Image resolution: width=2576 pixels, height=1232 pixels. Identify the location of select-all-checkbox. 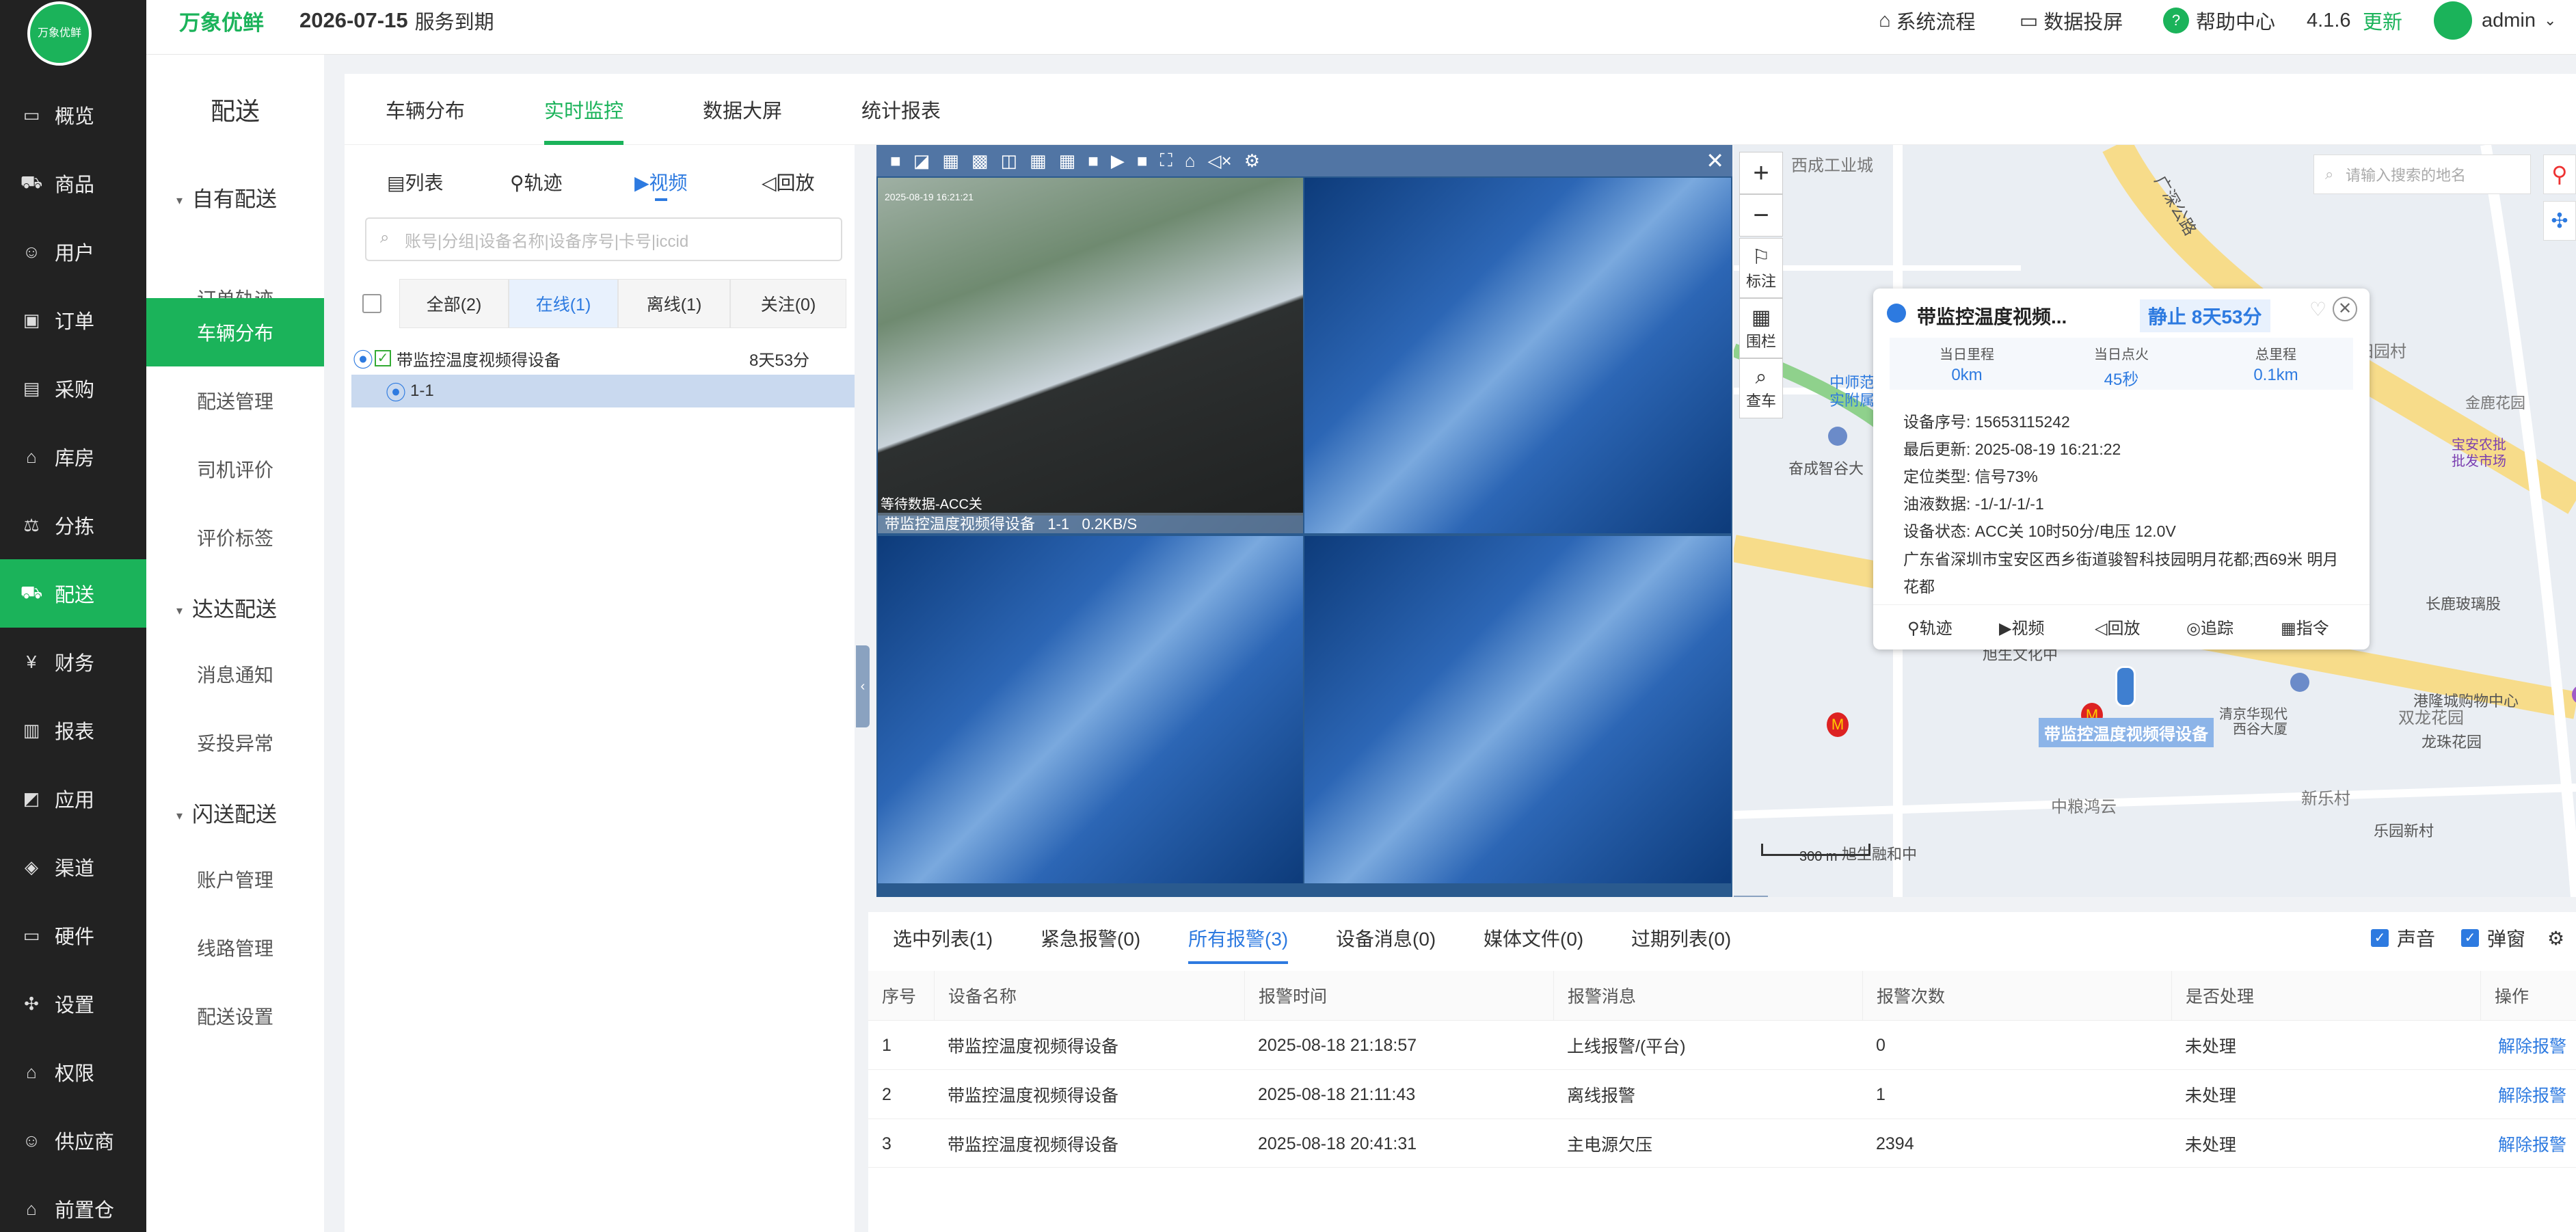
(371, 303).